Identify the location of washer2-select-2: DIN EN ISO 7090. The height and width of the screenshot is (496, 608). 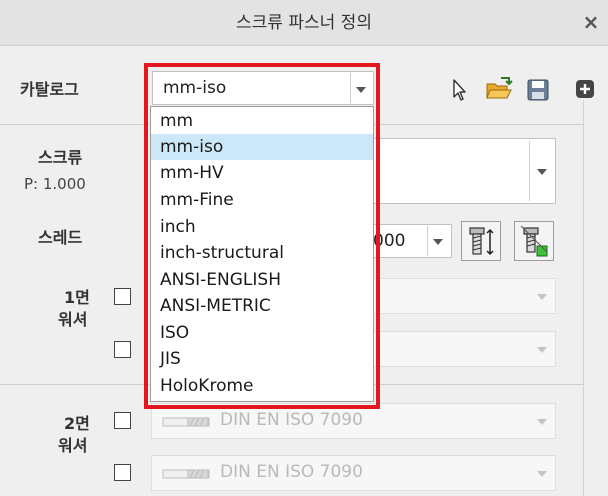
(353, 473).